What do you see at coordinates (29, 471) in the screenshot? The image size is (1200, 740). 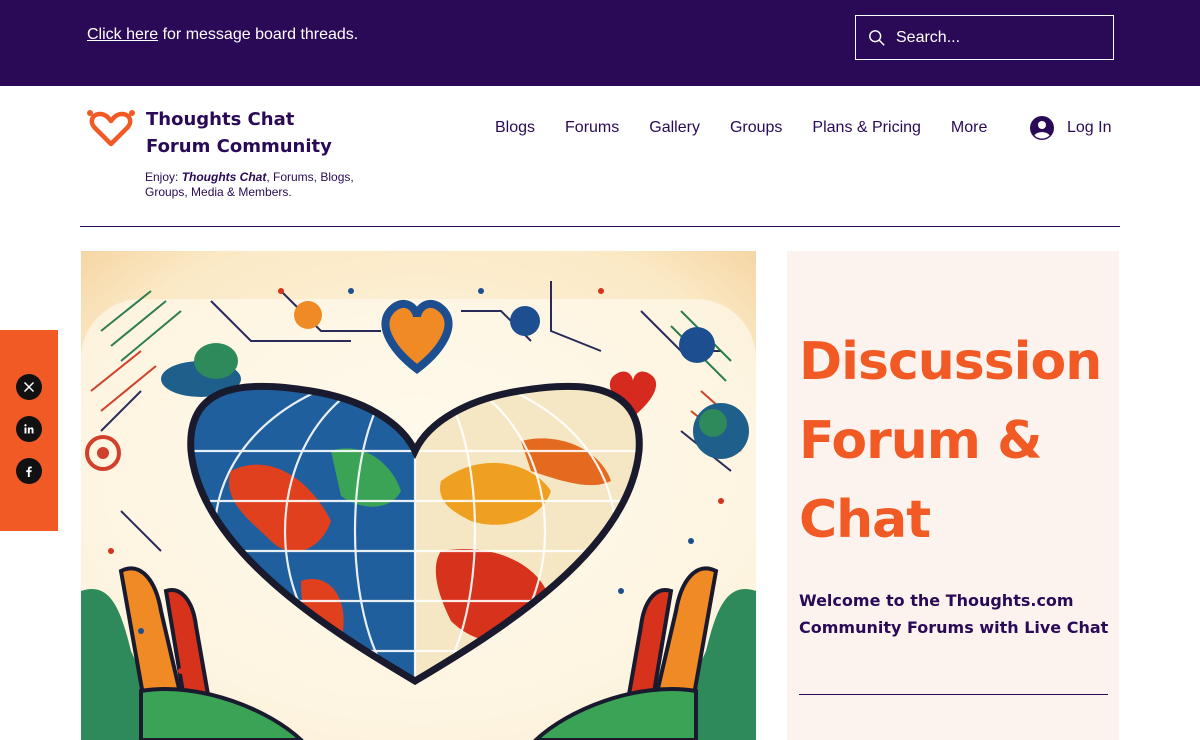 I see `facebook-icon` at bounding box center [29, 471].